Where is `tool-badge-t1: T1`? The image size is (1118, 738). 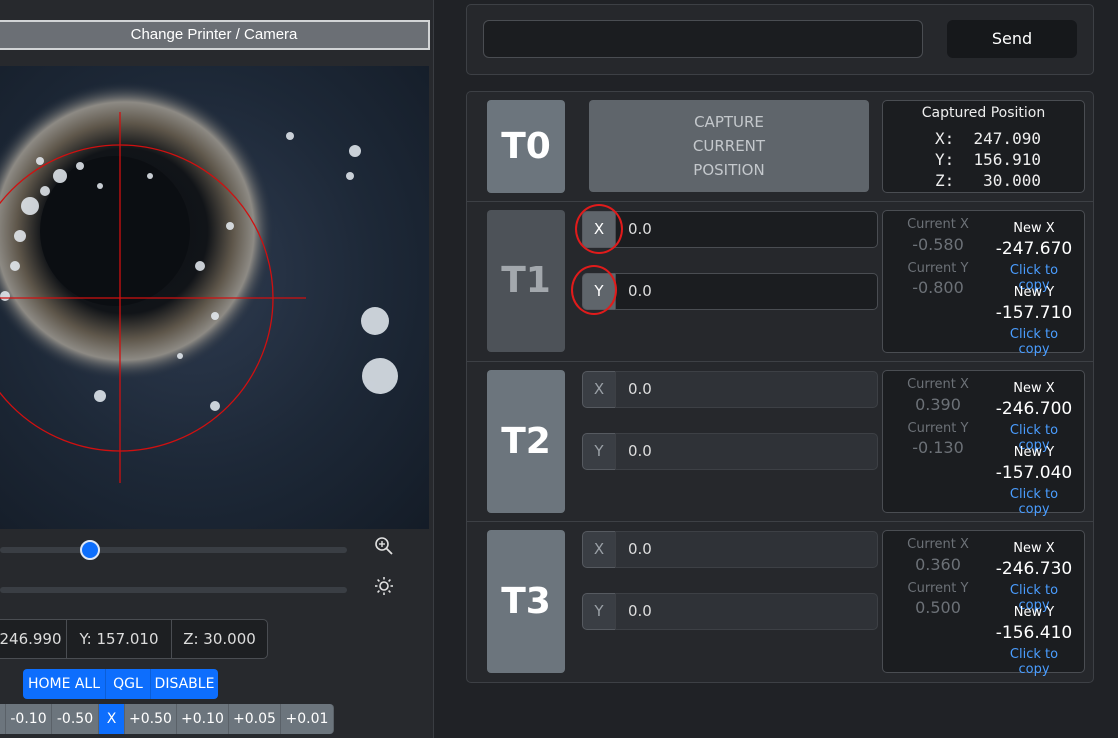 tool-badge-t1: T1 is located at coordinates (526, 281).